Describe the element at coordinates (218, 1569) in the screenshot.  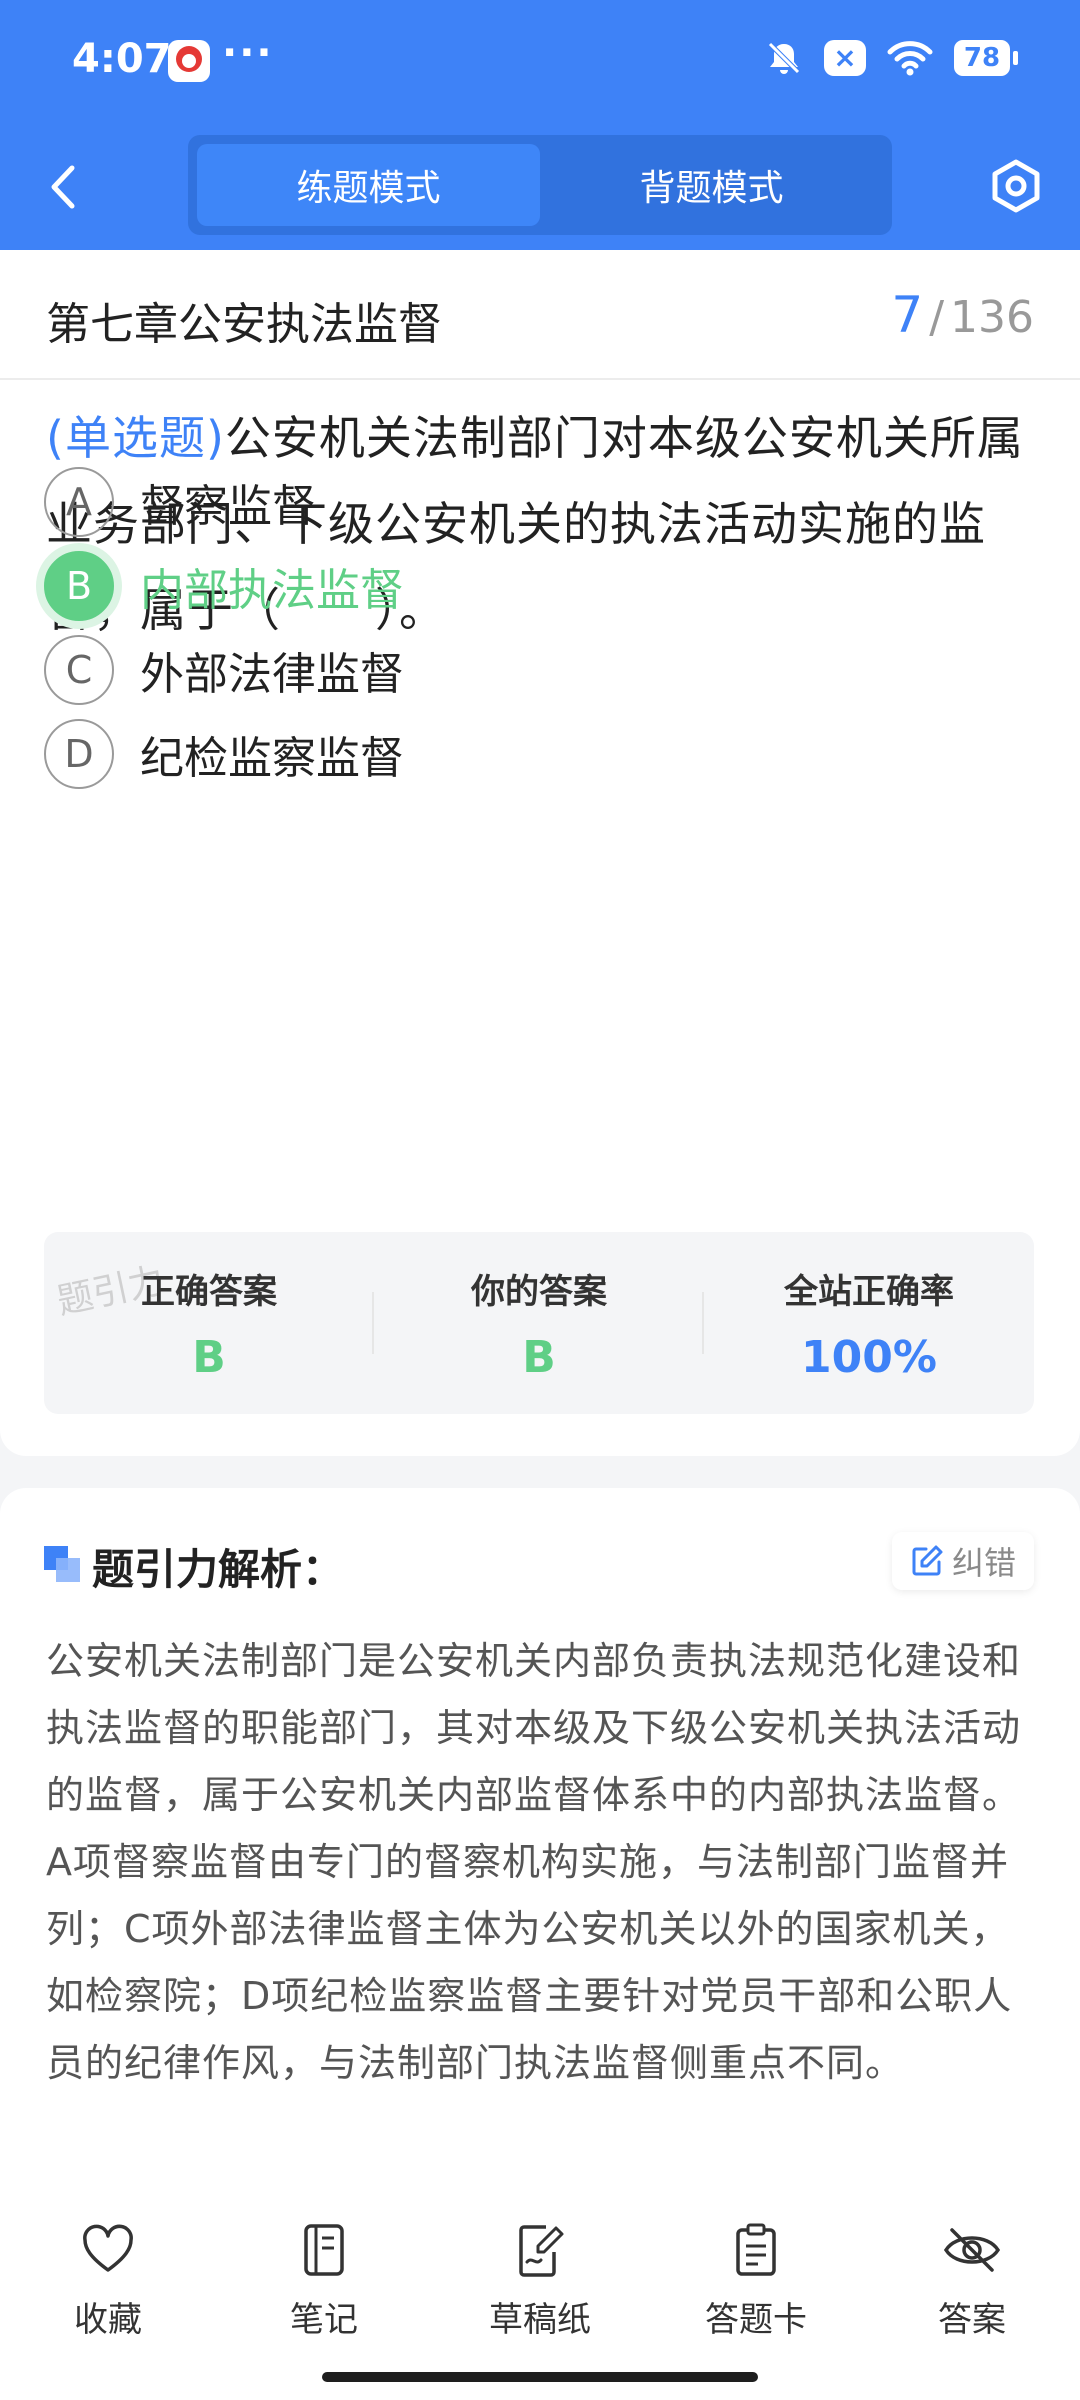
I see `analysis-title: 题引力解析：` at that location.